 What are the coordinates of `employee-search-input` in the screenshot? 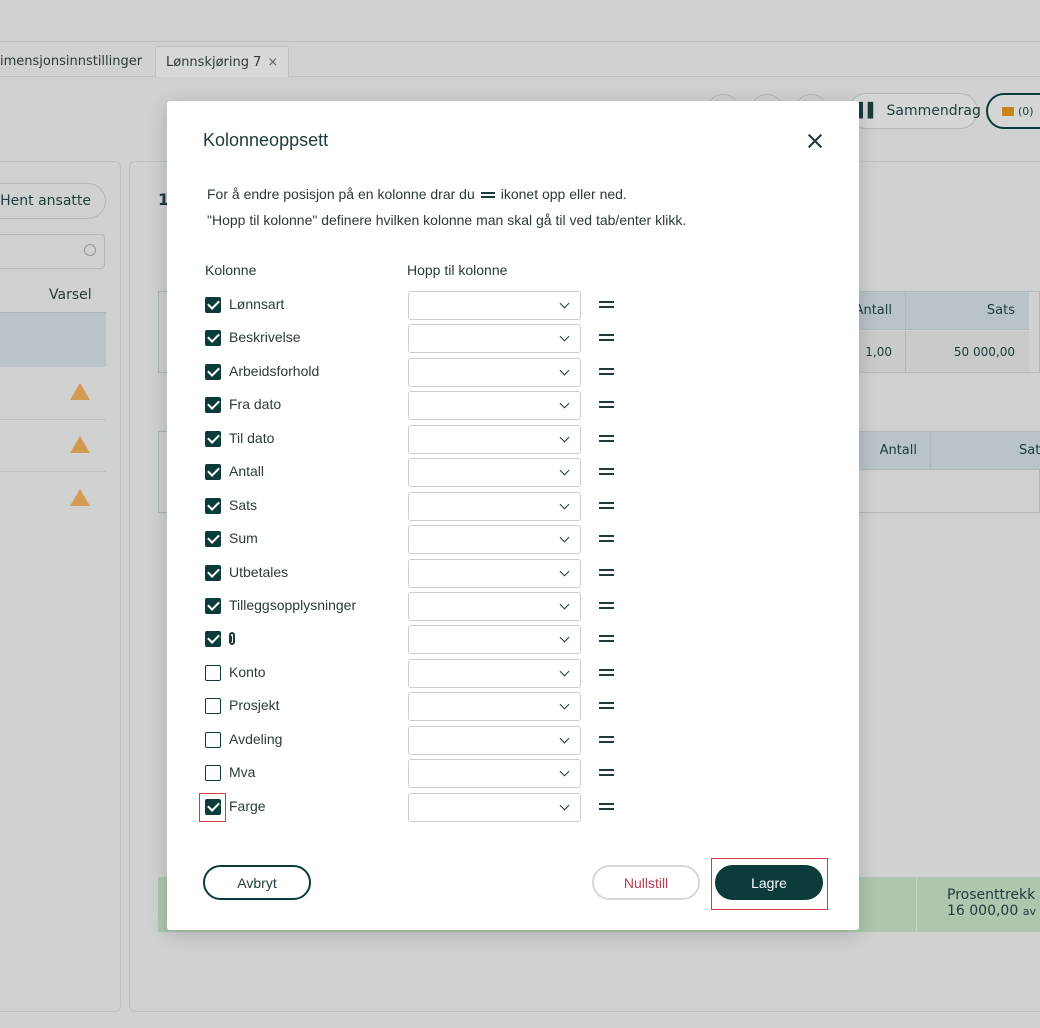 It's located at (52, 251).